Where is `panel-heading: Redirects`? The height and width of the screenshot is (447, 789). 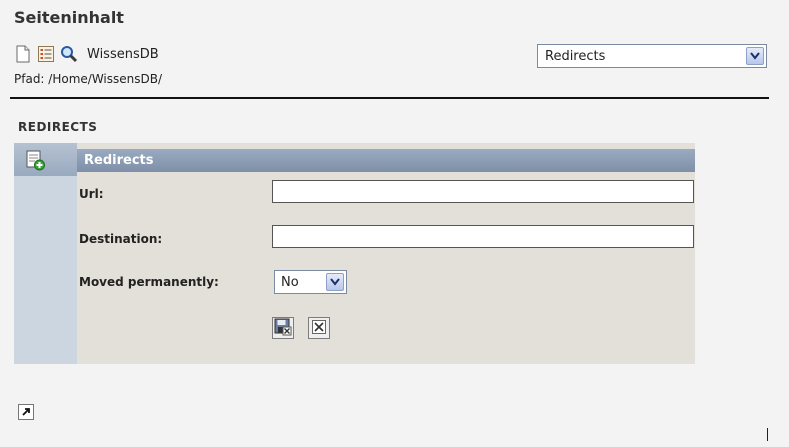 panel-heading: Redirects is located at coordinates (119, 160).